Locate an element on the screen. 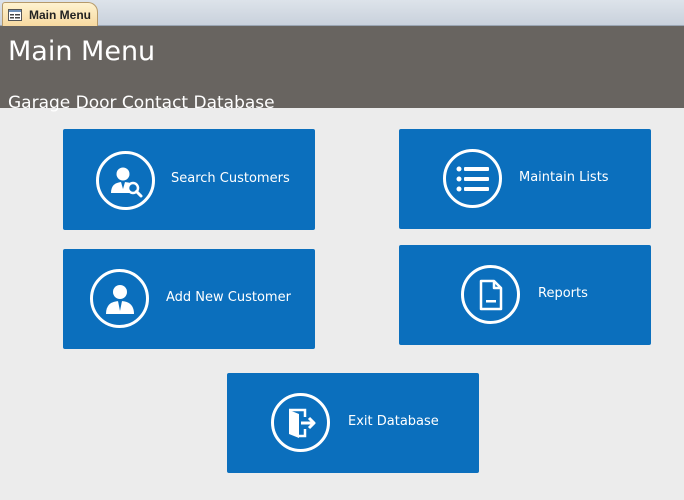  exit-door-icon is located at coordinates (300, 422).